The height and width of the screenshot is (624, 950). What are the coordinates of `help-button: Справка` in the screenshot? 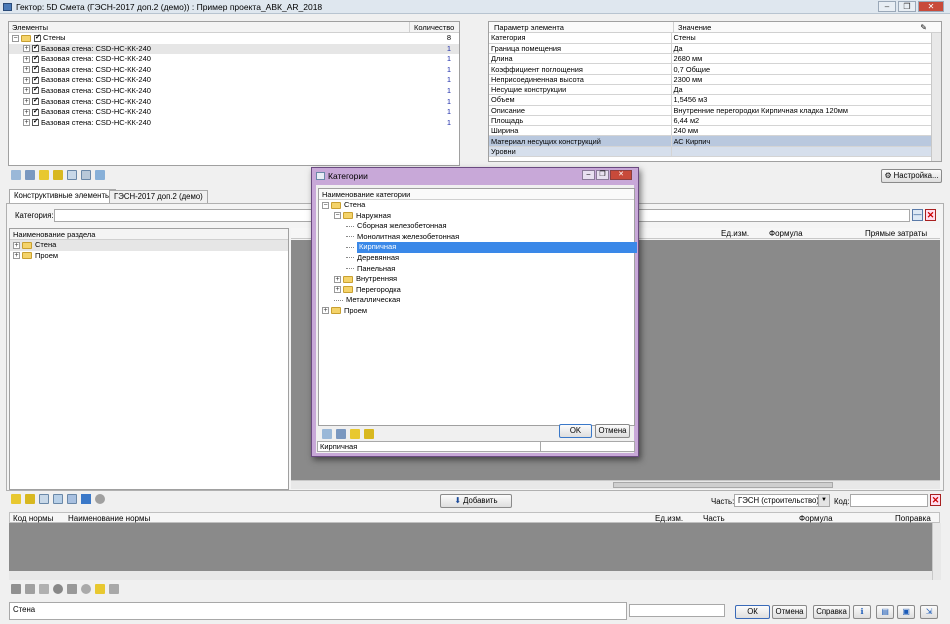 It's located at (831, 612).